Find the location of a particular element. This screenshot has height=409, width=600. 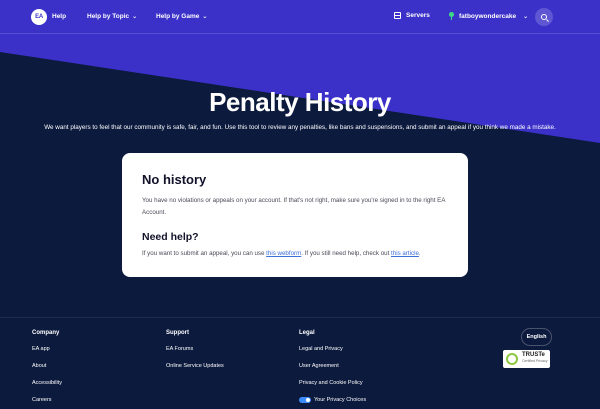

no-history-heading: No history is located at coordinates (174, 179).